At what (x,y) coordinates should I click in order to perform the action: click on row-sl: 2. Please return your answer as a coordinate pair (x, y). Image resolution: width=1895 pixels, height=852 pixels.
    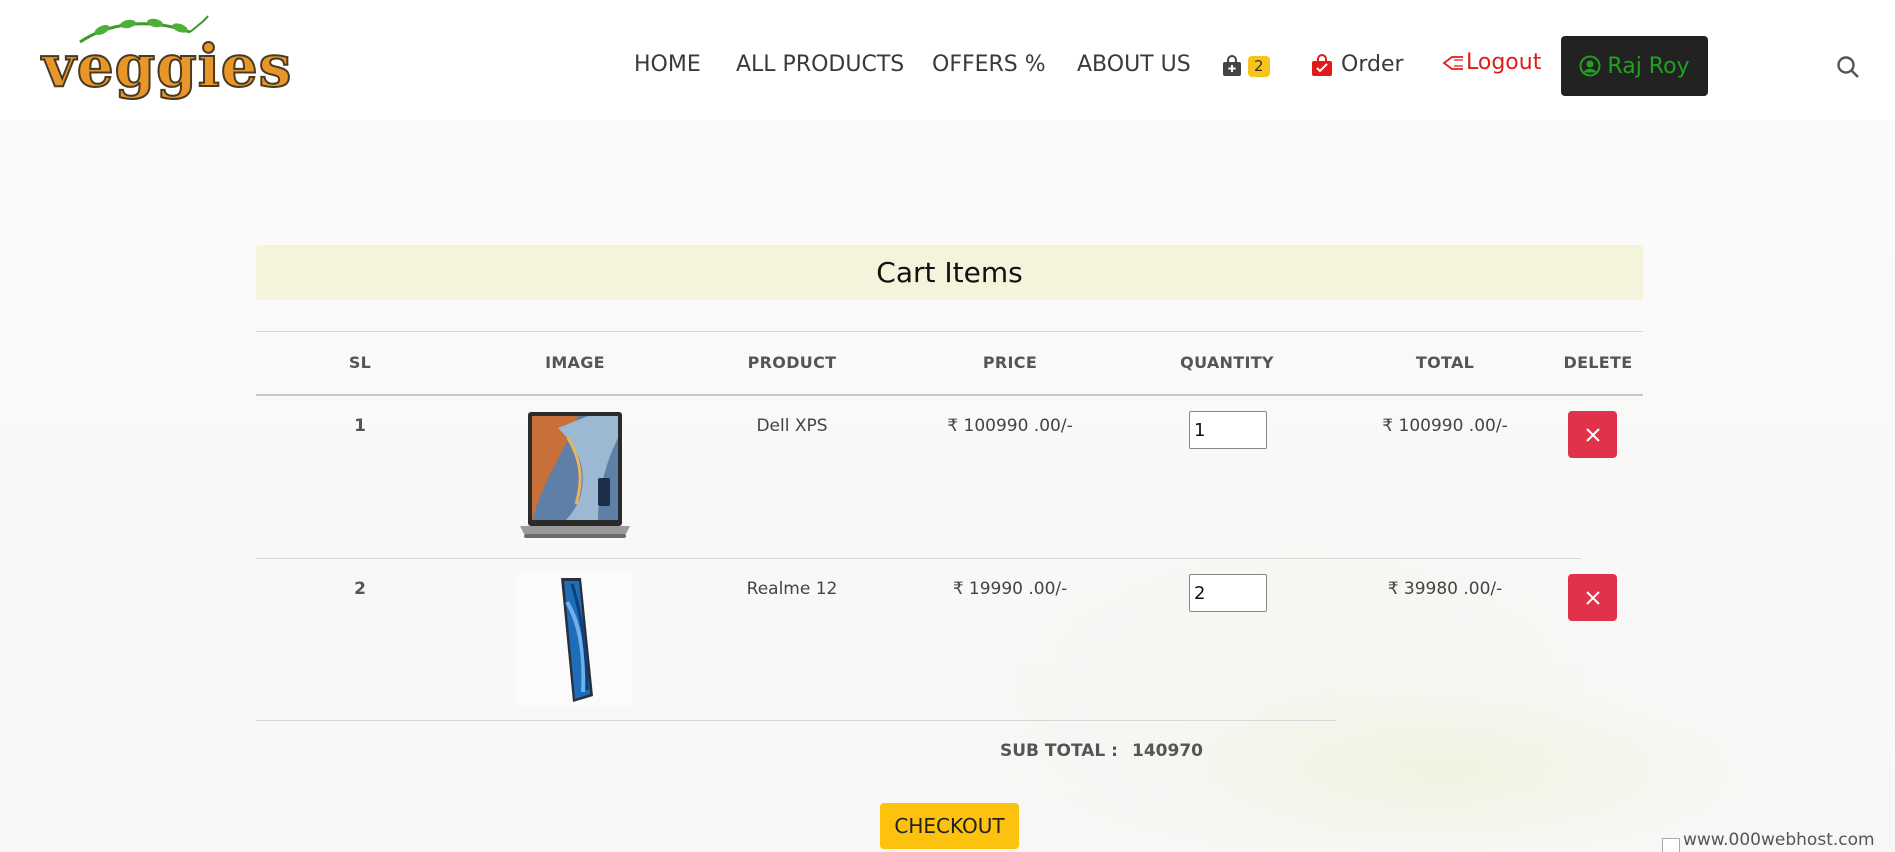
    Looking at the image, I should click on (360, 589).